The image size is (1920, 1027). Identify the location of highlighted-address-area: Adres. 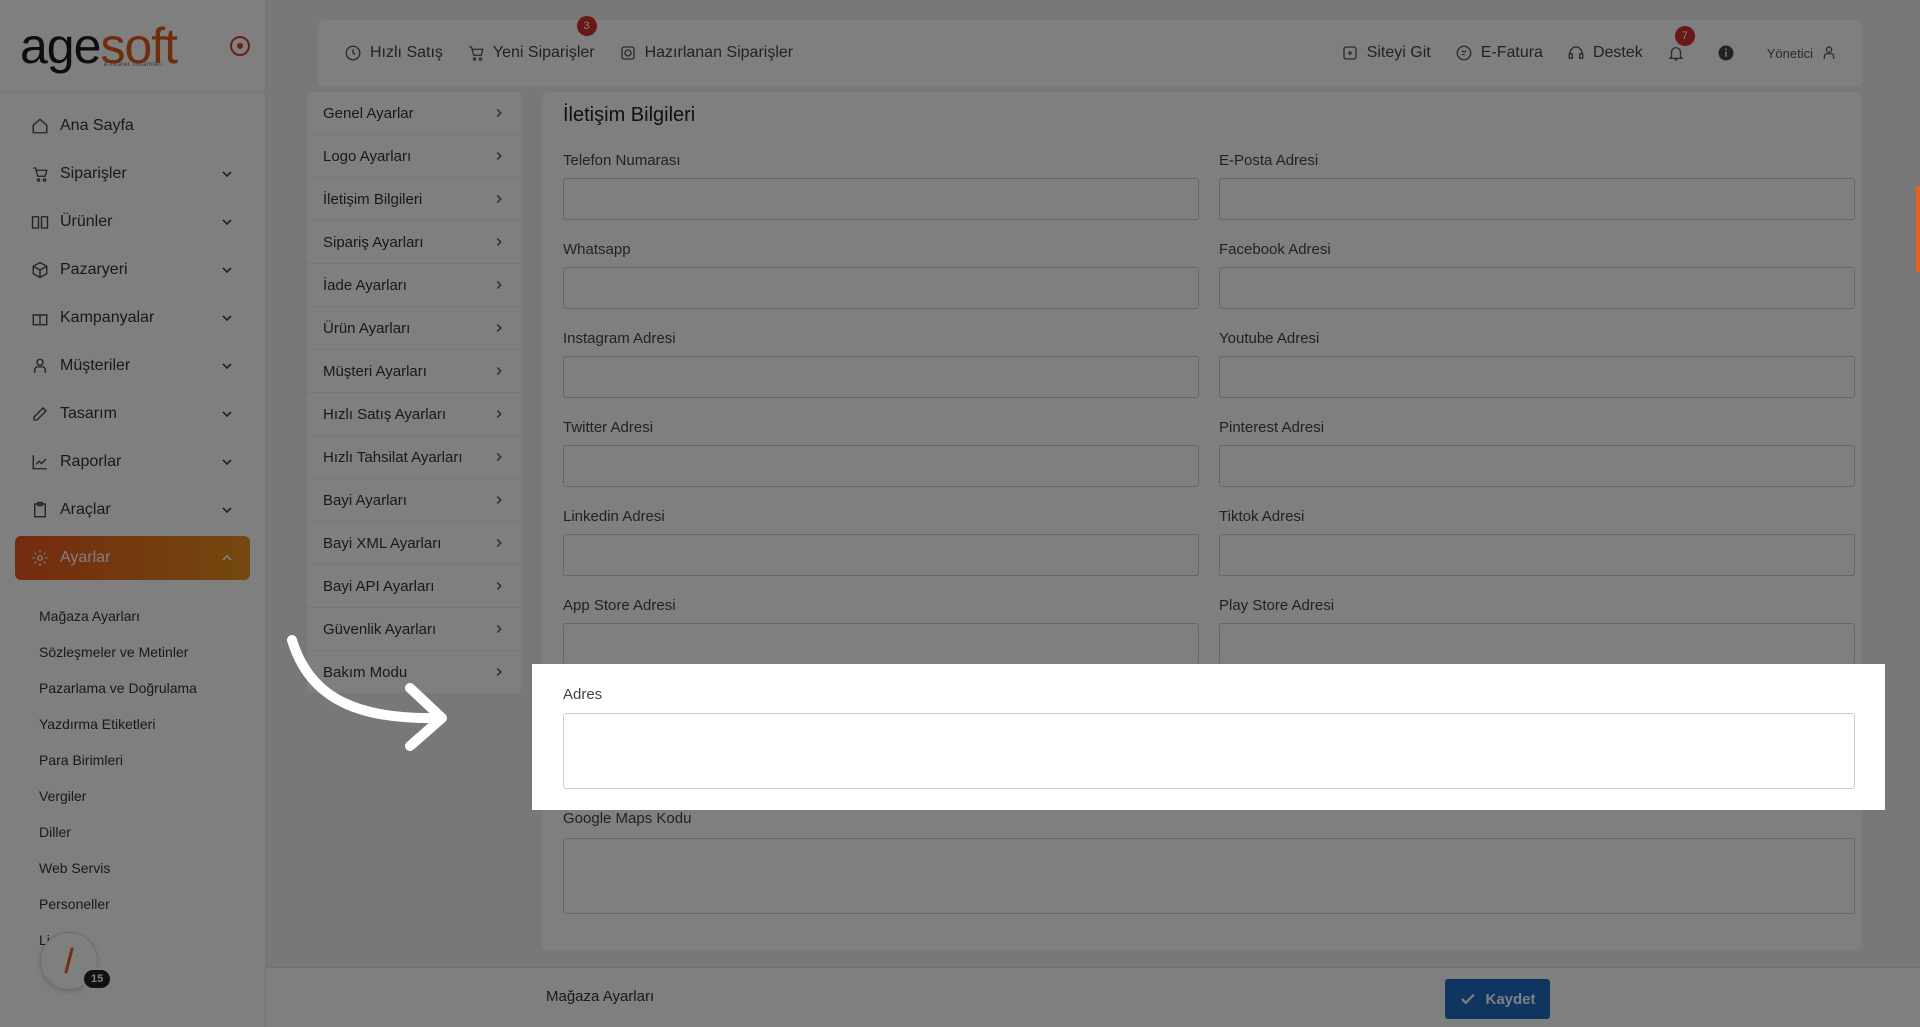
(1208, 737).